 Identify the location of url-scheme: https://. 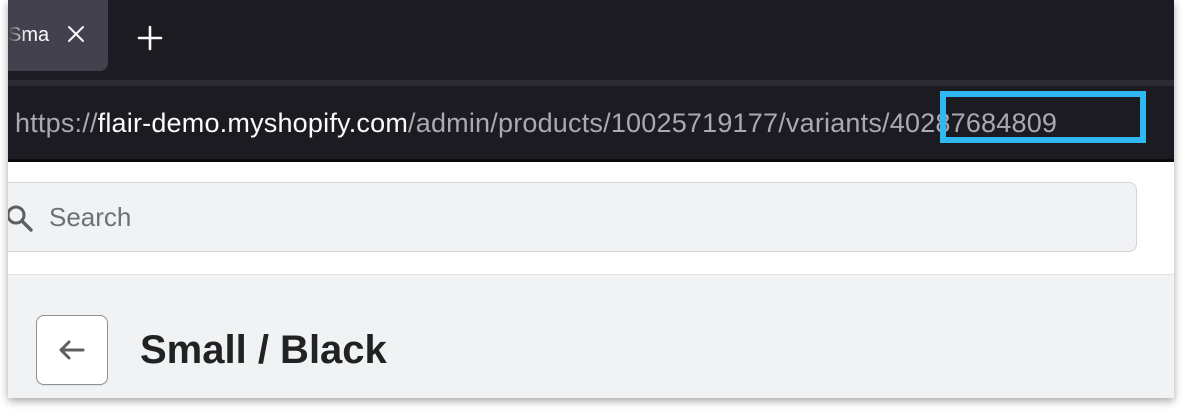
(56, 123).